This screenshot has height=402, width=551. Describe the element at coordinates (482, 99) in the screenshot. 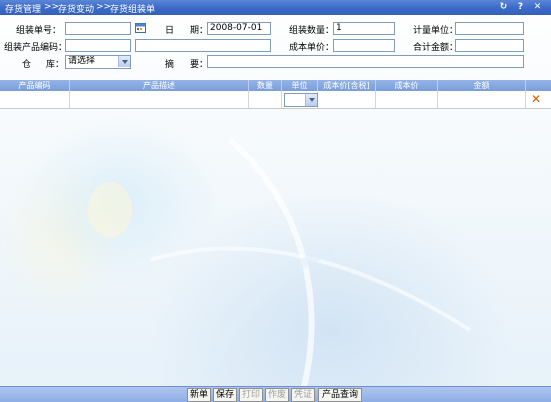

I see `cell-amount` at that location.